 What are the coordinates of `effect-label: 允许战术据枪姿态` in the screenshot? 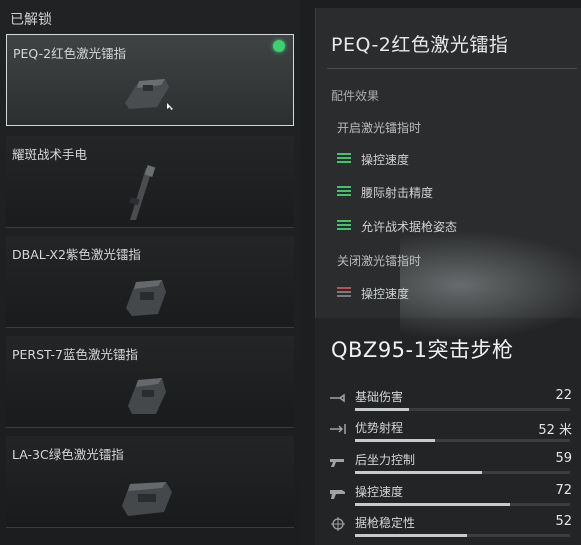 It's located at (409, 227).